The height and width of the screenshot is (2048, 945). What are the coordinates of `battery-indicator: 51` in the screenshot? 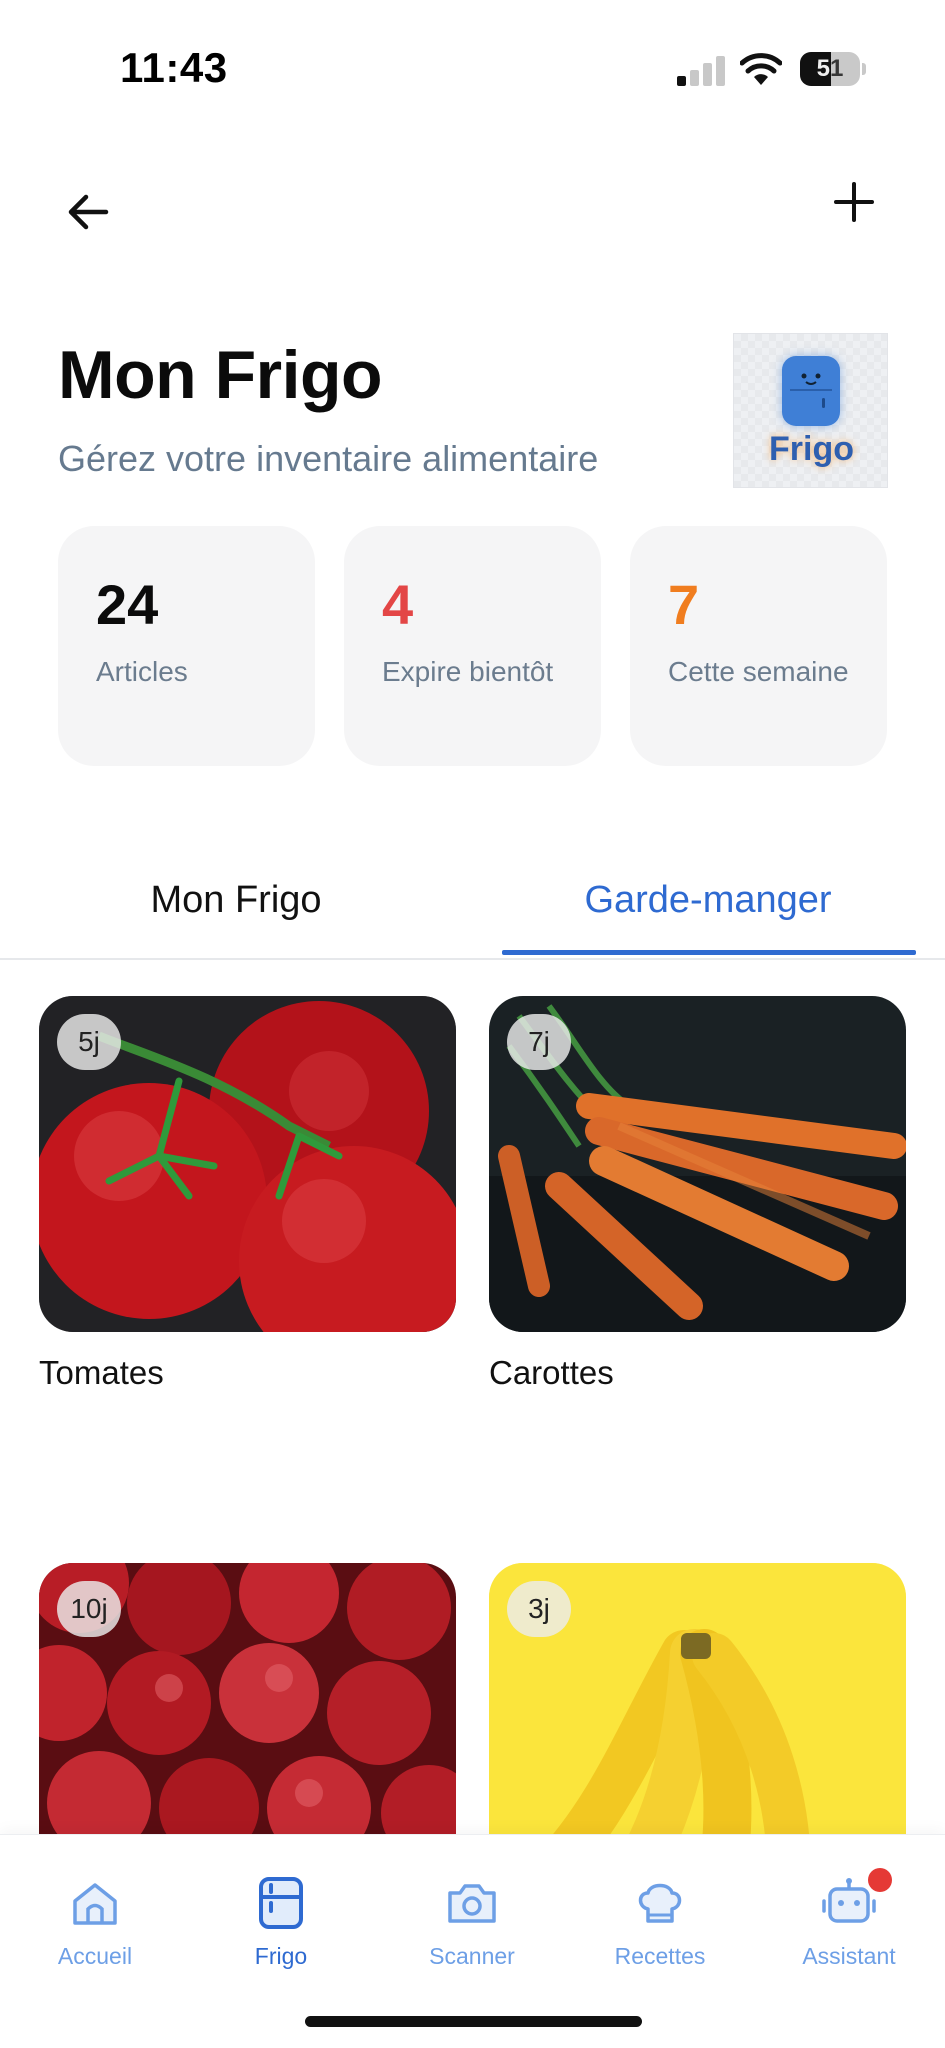 It's located at (833, 69).